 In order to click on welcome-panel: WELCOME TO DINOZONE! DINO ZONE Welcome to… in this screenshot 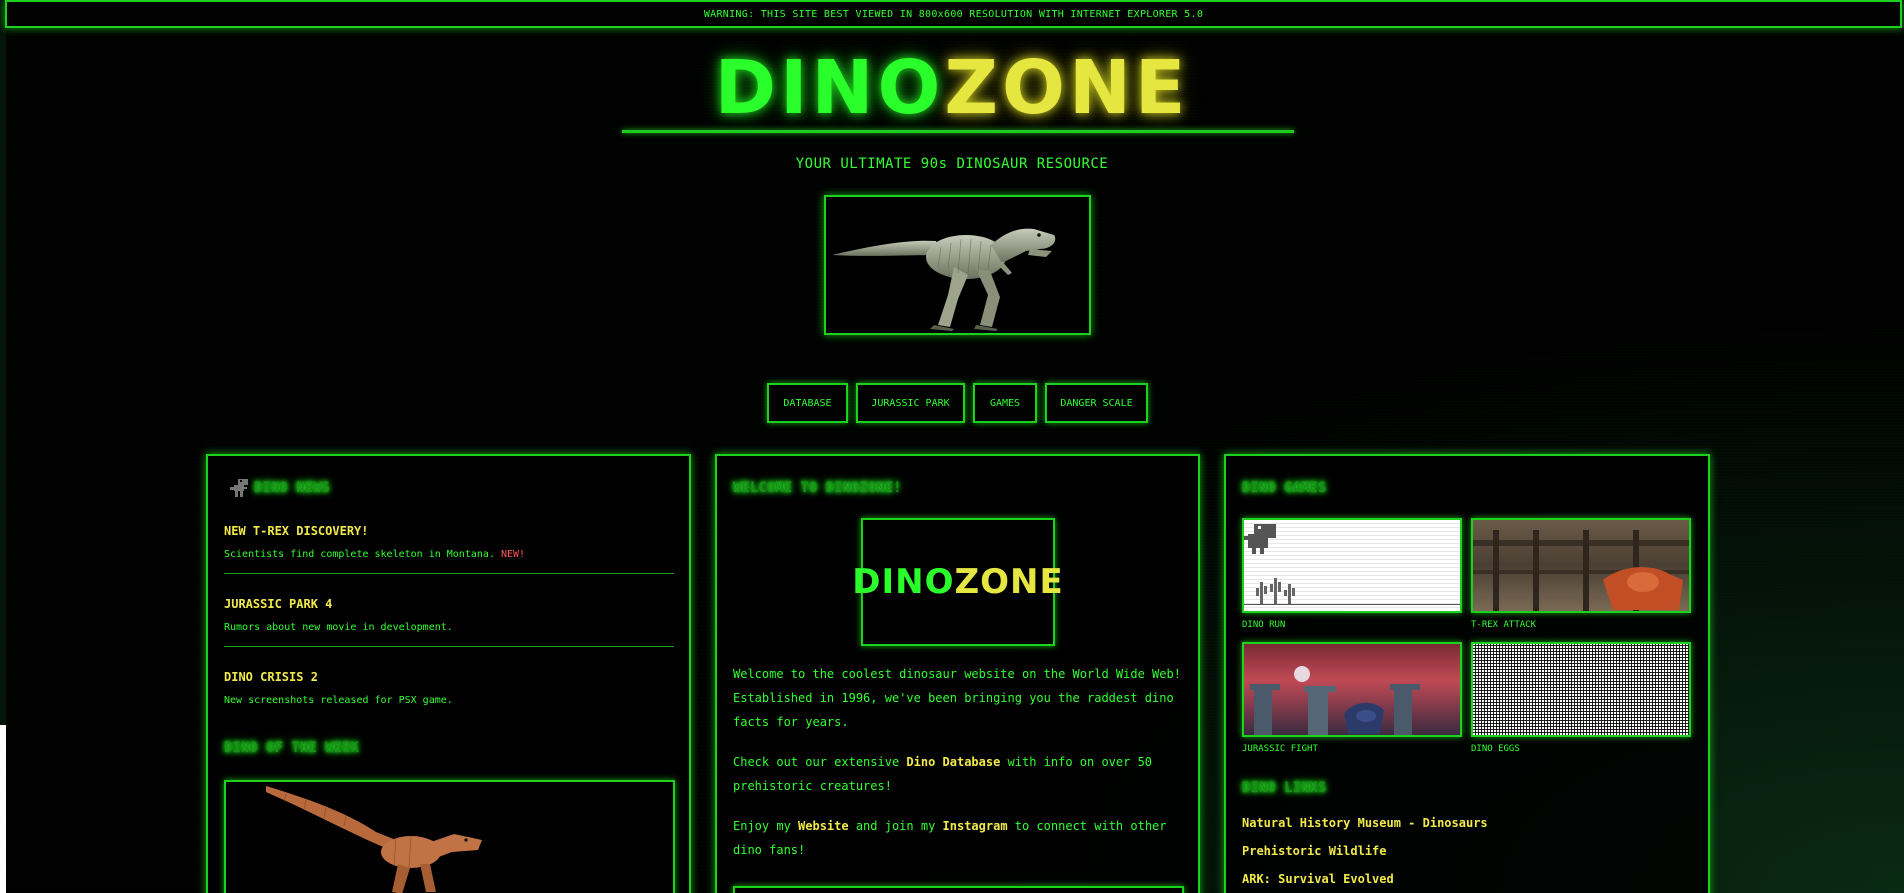, I will do `click(957, 673)`.